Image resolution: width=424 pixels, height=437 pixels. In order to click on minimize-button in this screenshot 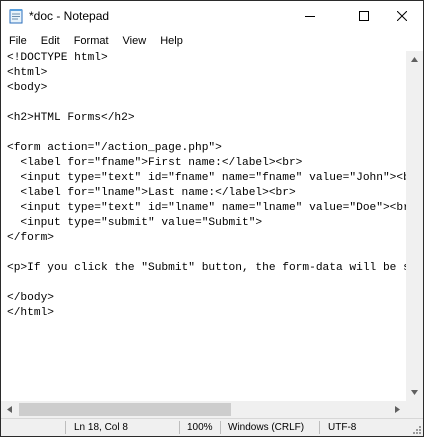, I will do `click(310, 16)`.